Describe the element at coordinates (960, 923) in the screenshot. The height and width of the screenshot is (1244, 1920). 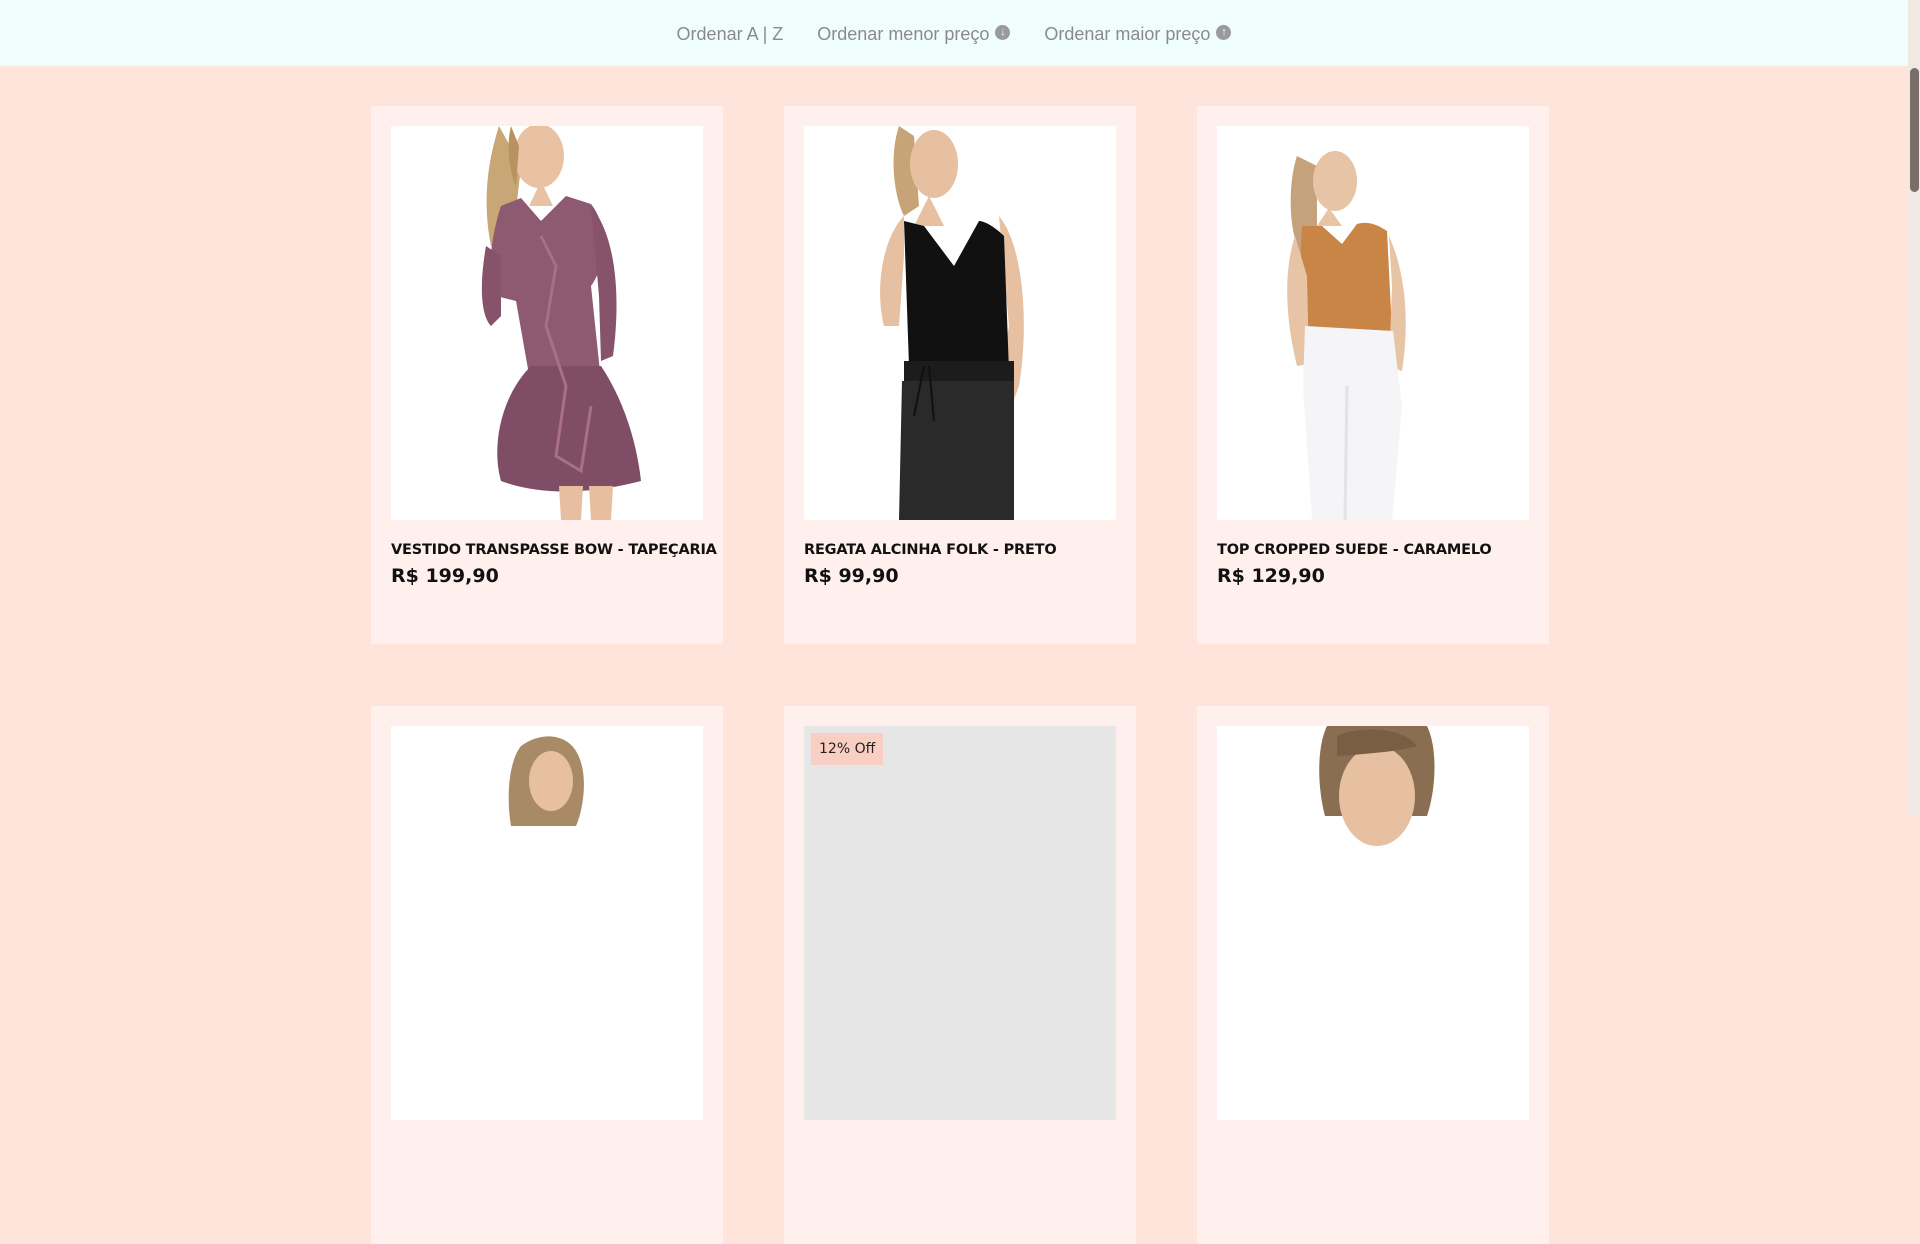
I see `product-image: 12% Off` at that location.